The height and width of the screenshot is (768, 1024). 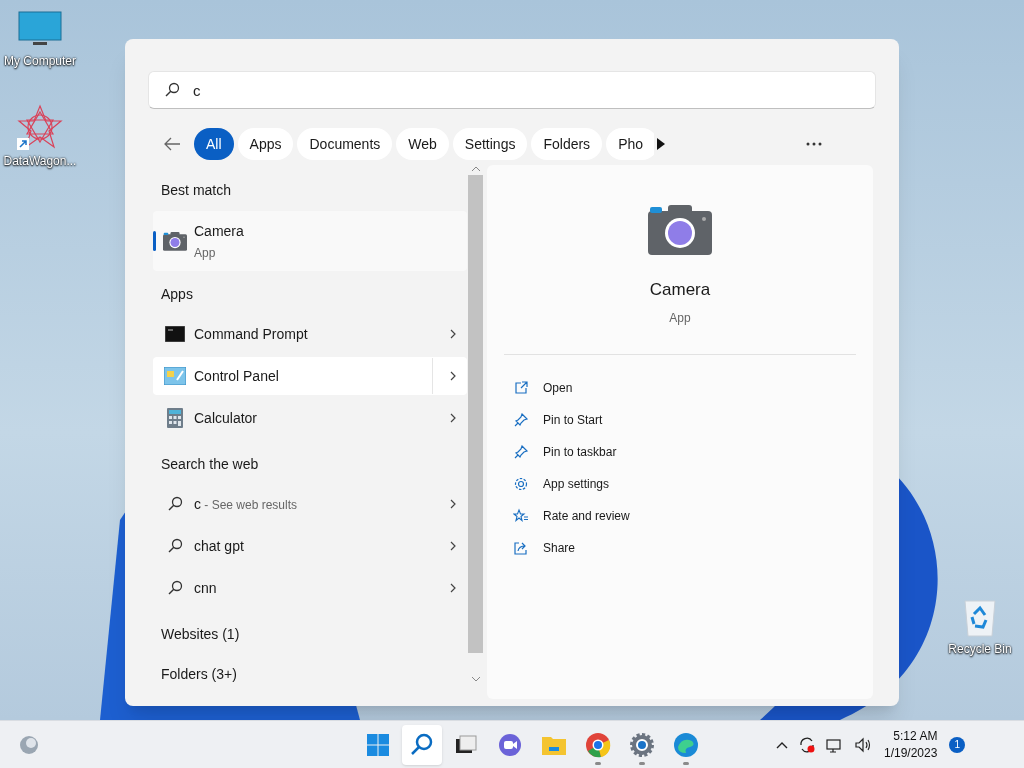 I want to click on result-item: Camera App, so click(x=310, y=241).